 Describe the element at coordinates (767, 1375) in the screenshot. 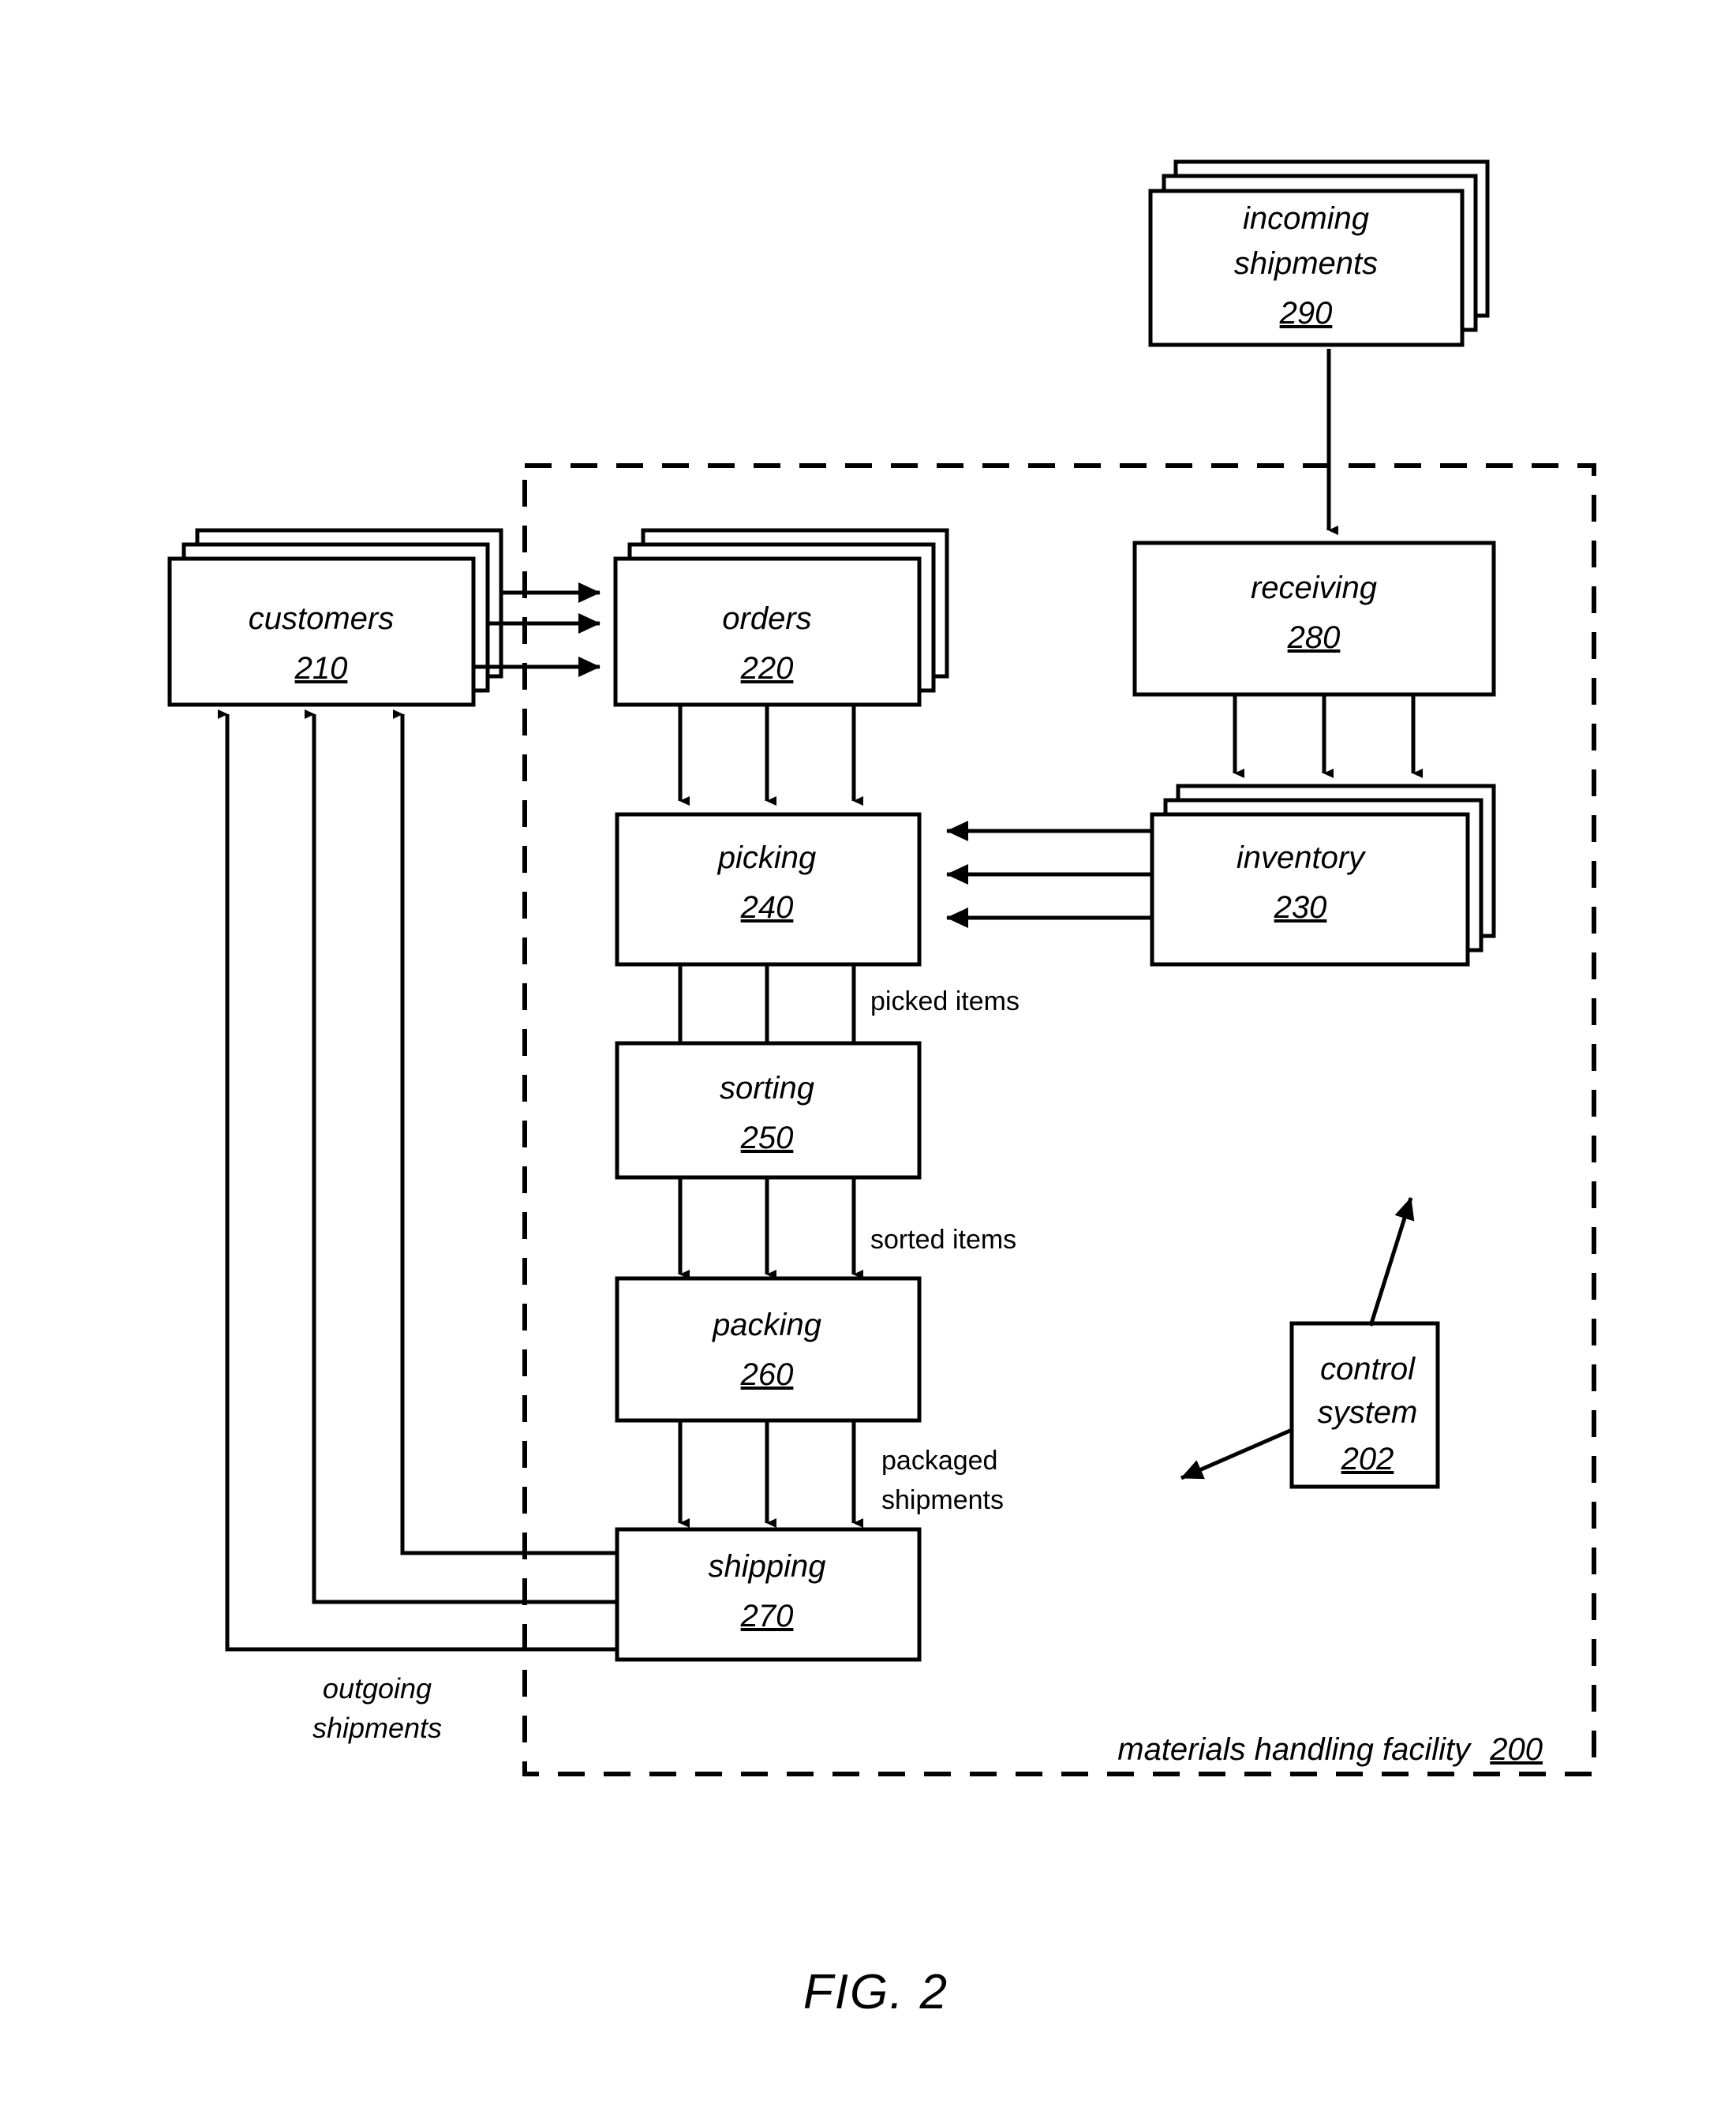

I see `packing-number: 260` at that location.